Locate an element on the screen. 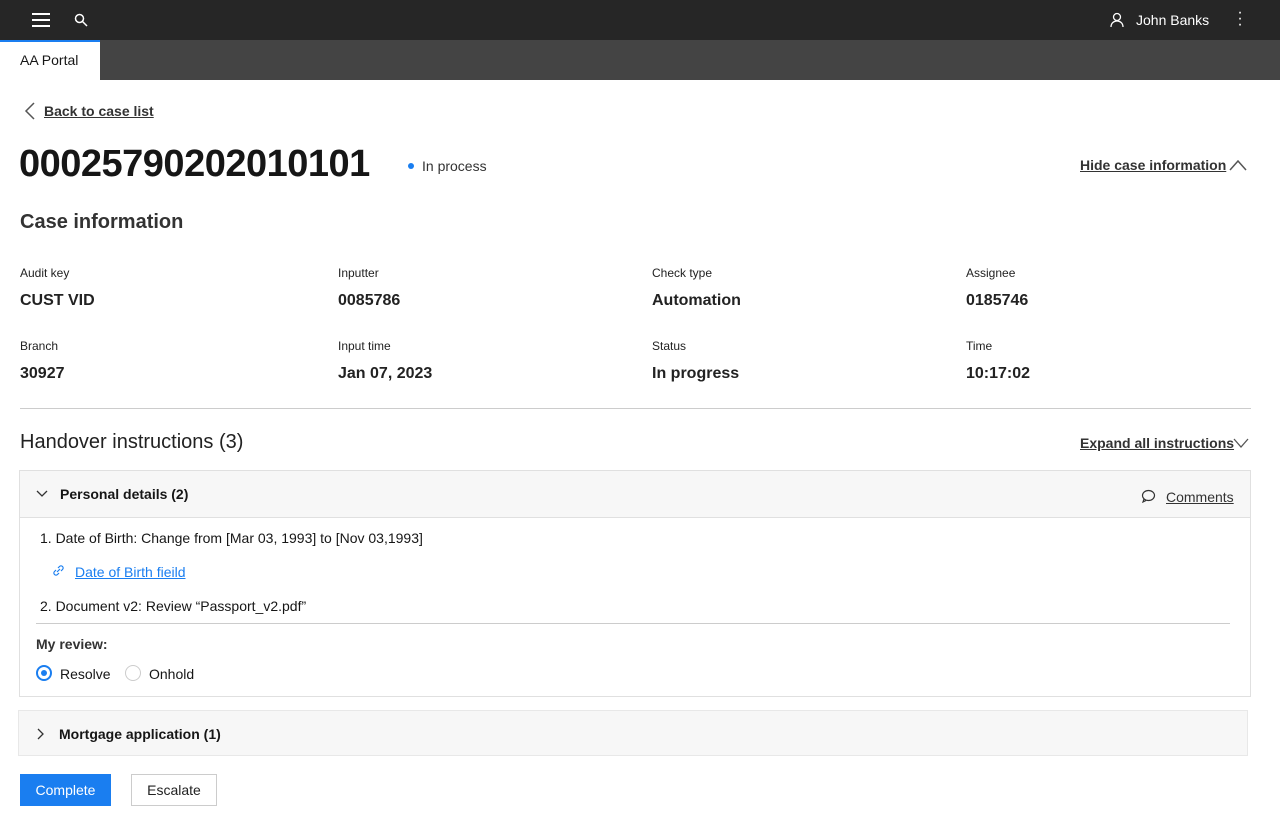 This screenshot has width=1280, height=832. resolve-radio is located at coordinates (44, 673).